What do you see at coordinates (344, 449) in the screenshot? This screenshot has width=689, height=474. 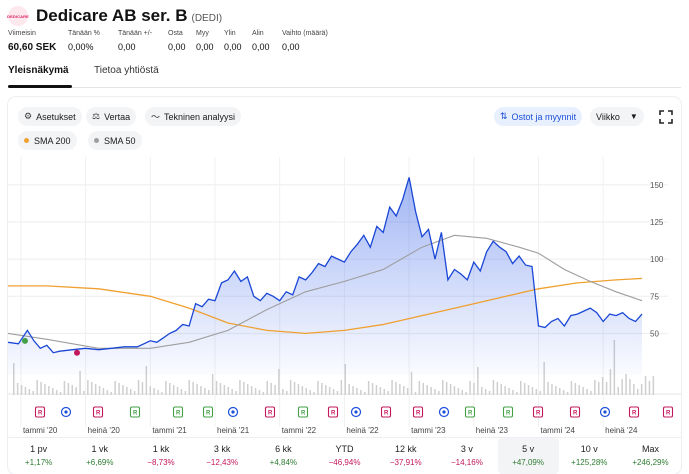 I see `period-label: YTD` at bounding box center [344, 449].